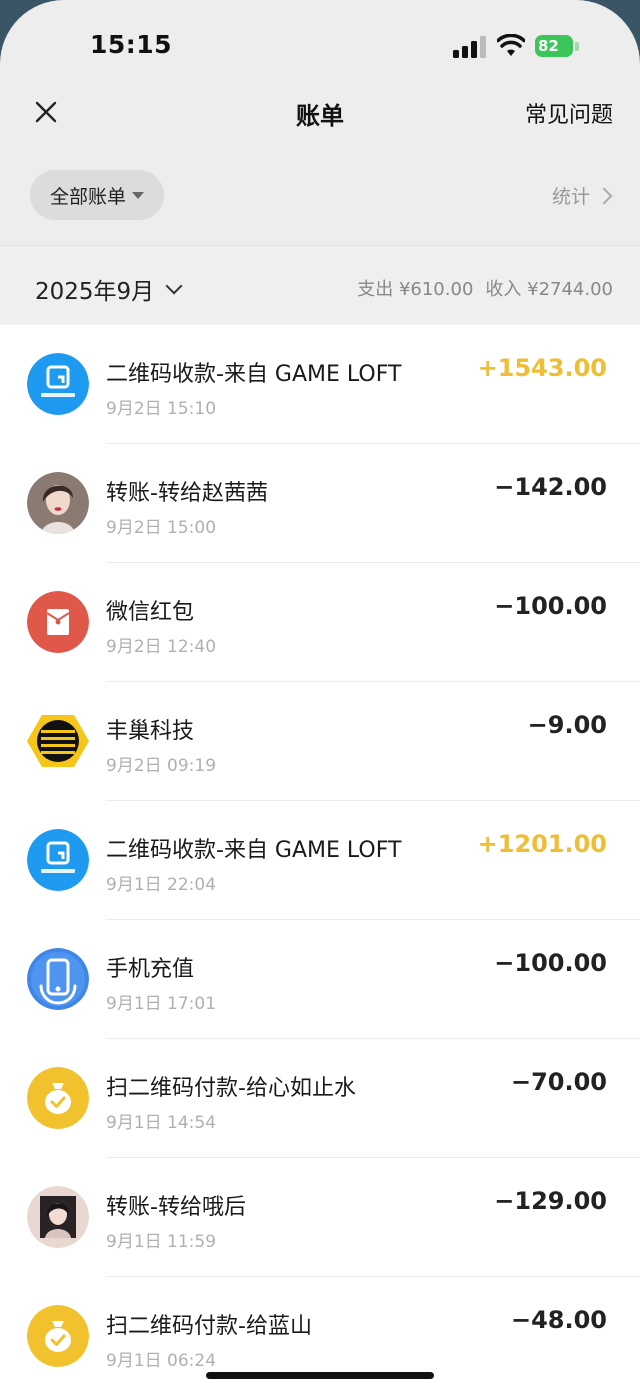 The height and width of the screenshot is (1391, 640). Describe the element at coordinates (58, 741) in the screenshot. I see `hive-box-logo` at that location.